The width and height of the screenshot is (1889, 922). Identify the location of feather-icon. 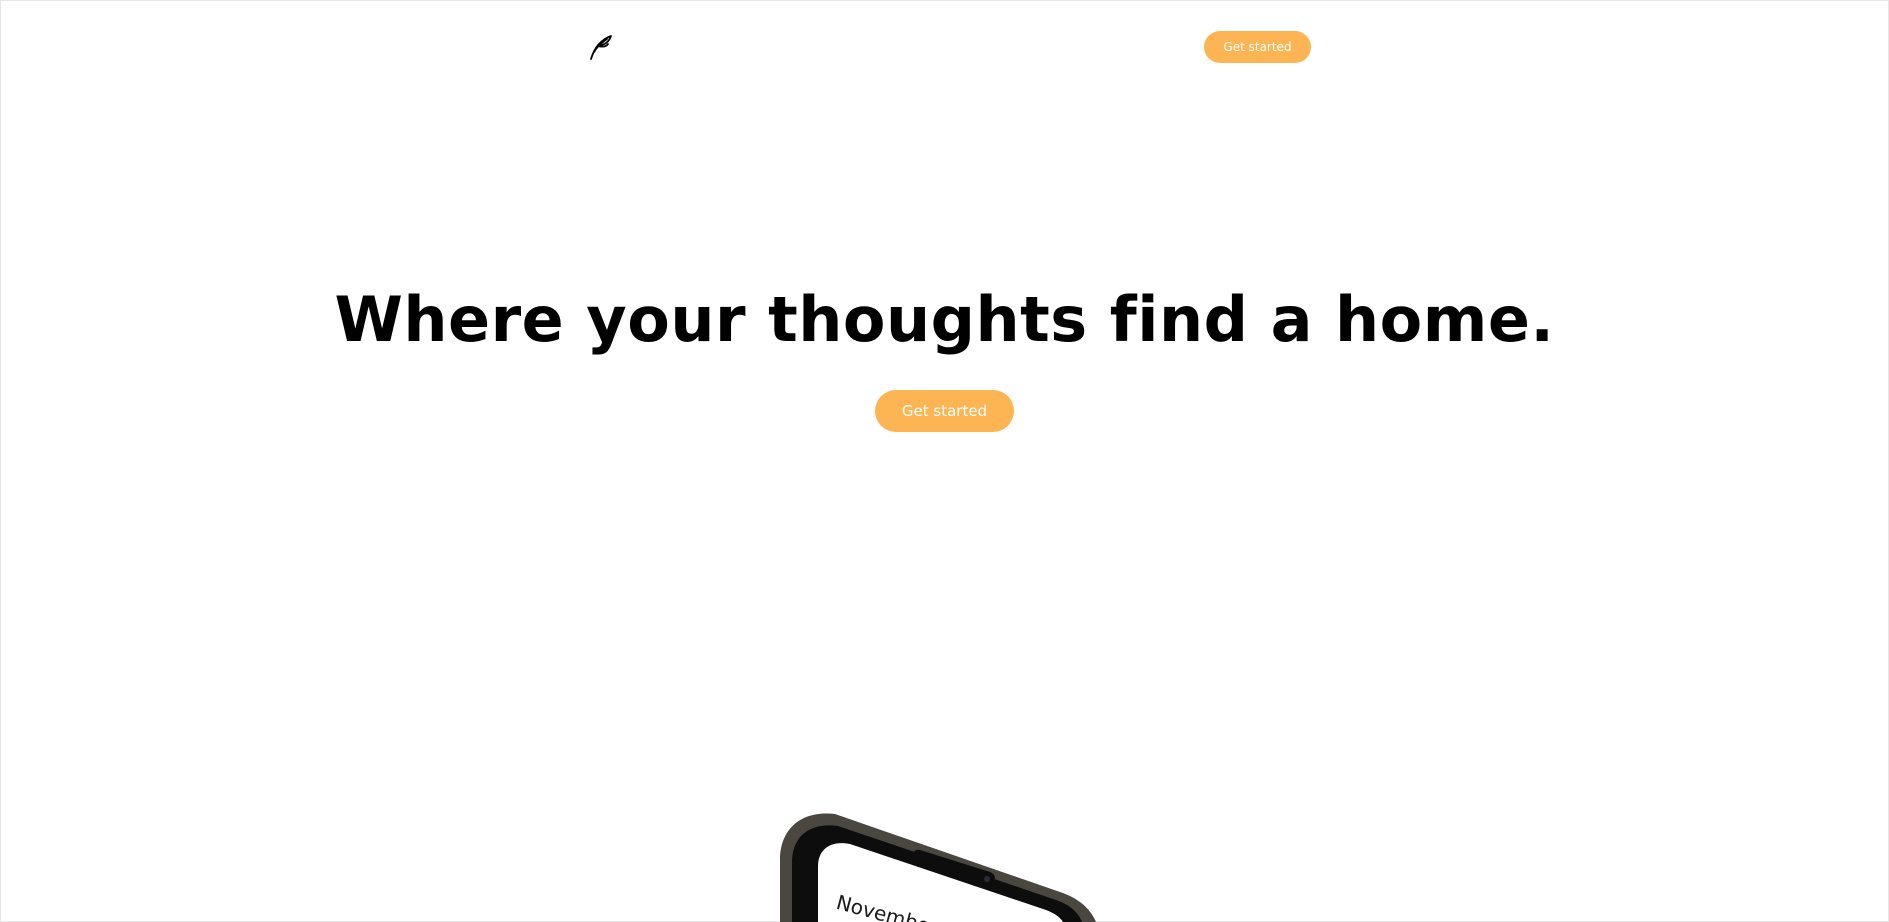
(601, 47).